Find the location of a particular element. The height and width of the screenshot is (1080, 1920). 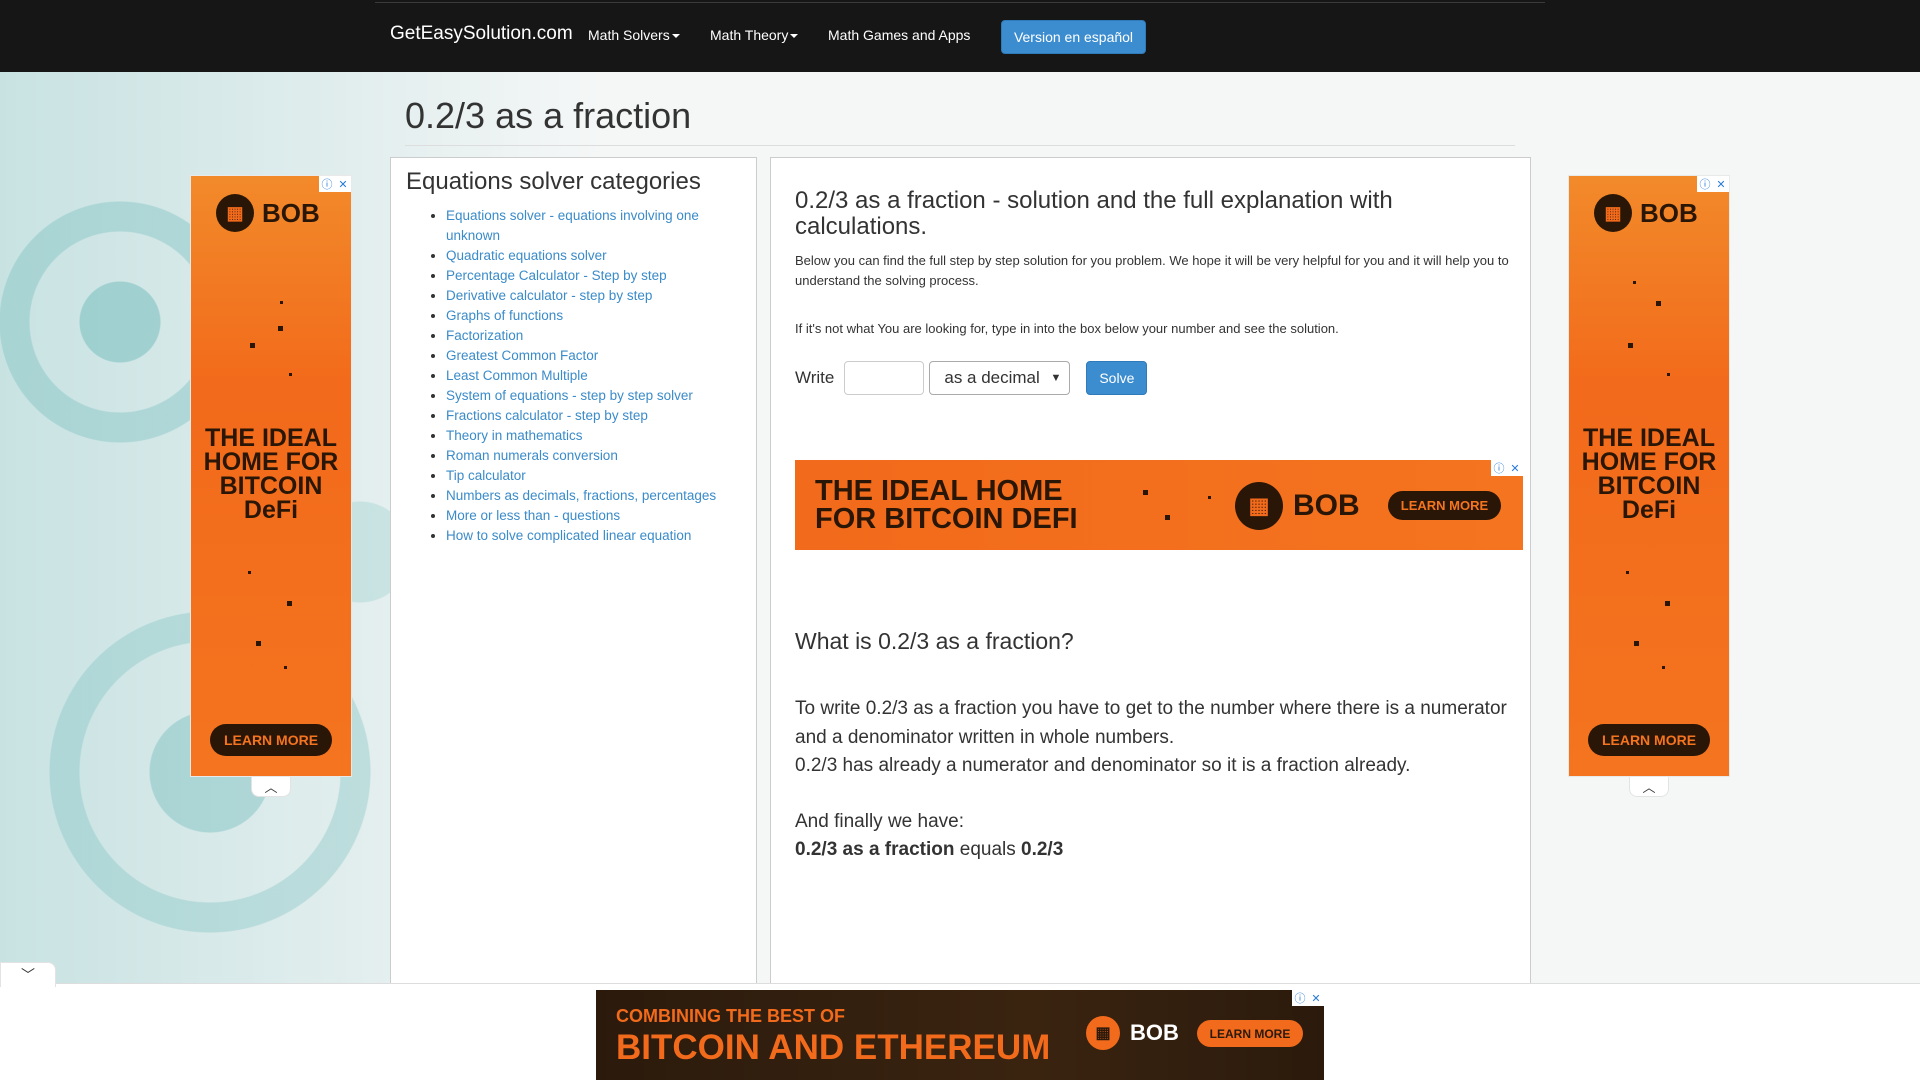

category-link: Roman numerals conversion is located at coordinates (532, 455).